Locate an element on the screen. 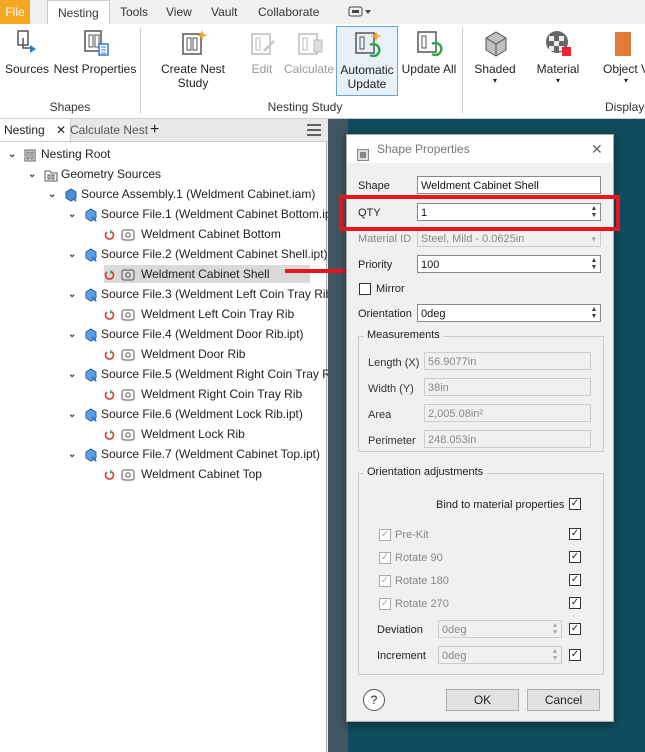  calculate-button: Calculate is located at coordinates (309, 52).